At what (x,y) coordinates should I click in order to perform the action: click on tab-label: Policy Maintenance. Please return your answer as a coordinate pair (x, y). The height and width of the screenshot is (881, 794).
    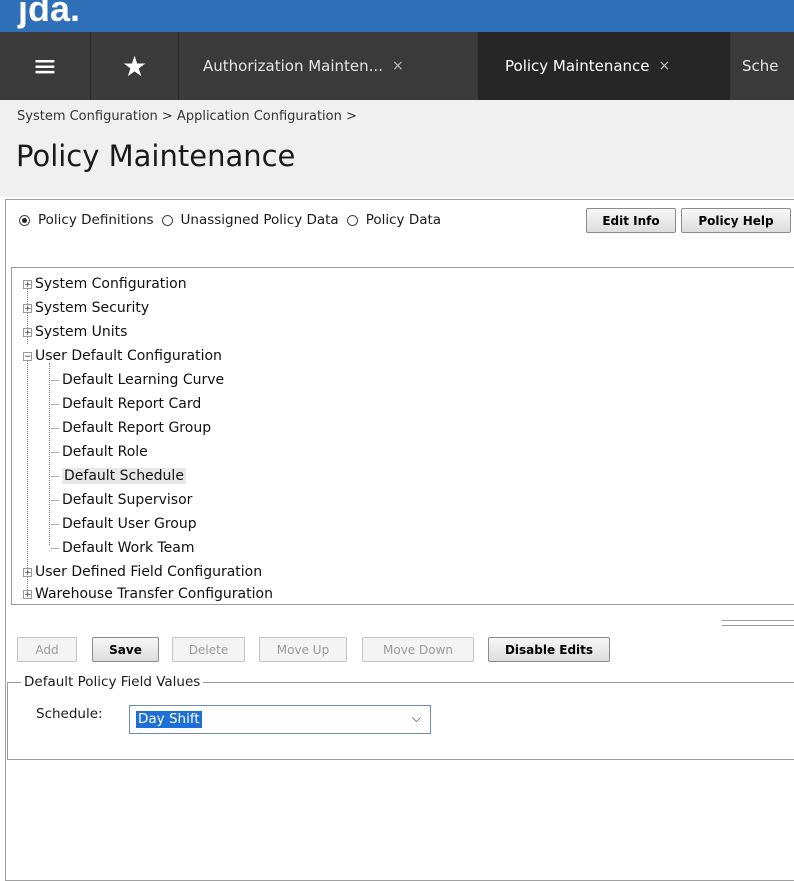
    Looking at the image, I should click on (577, 66).